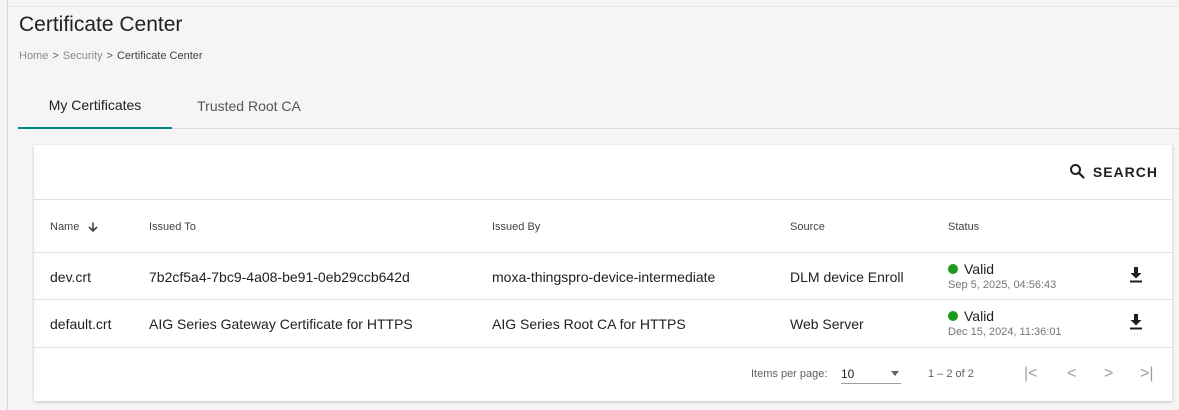  I want to click on items-per-page-value: 10, so click(848, 373).